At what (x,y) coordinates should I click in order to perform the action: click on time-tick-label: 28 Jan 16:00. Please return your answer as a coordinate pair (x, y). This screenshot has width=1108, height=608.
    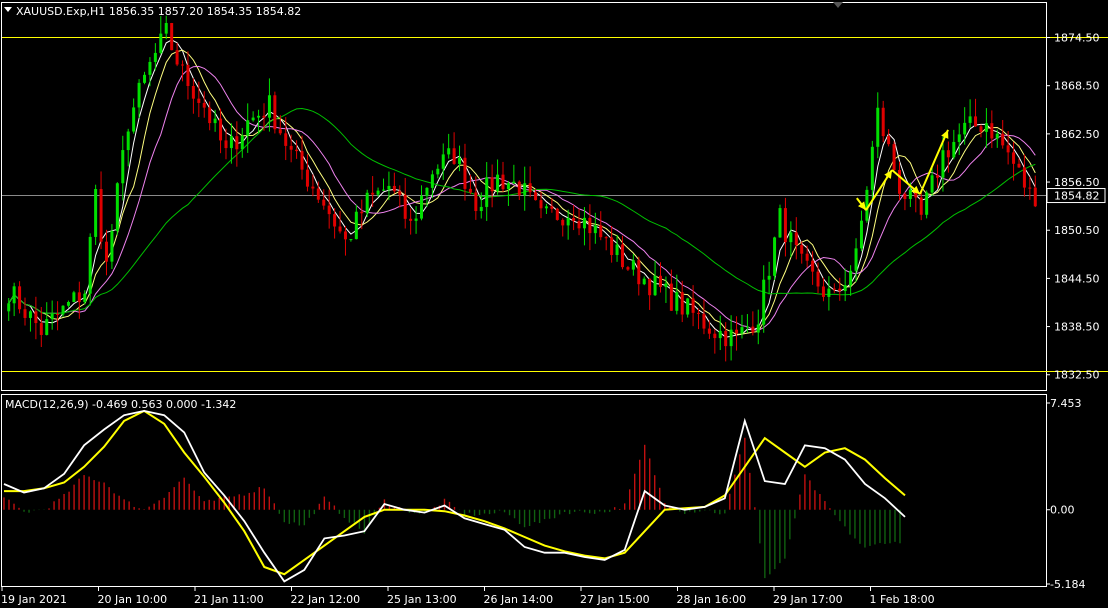
    Looking at the image, I should click on (712, 599).